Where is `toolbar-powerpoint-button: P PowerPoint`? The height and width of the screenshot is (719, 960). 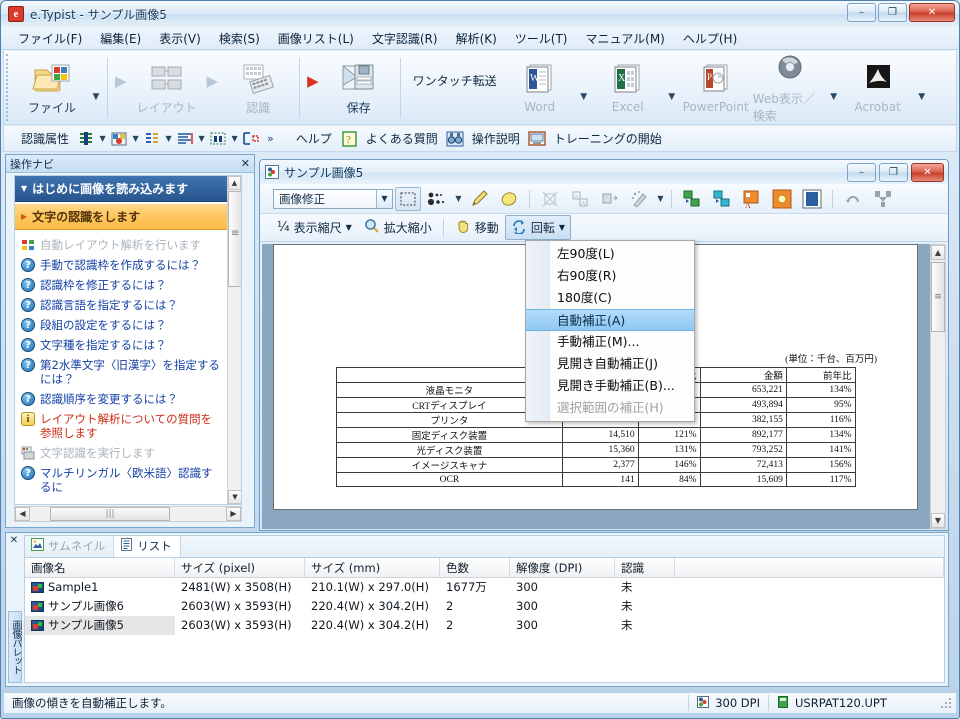
toolbar-powerpoint-button: P PowerPoint is located at coordinates (716, 88).